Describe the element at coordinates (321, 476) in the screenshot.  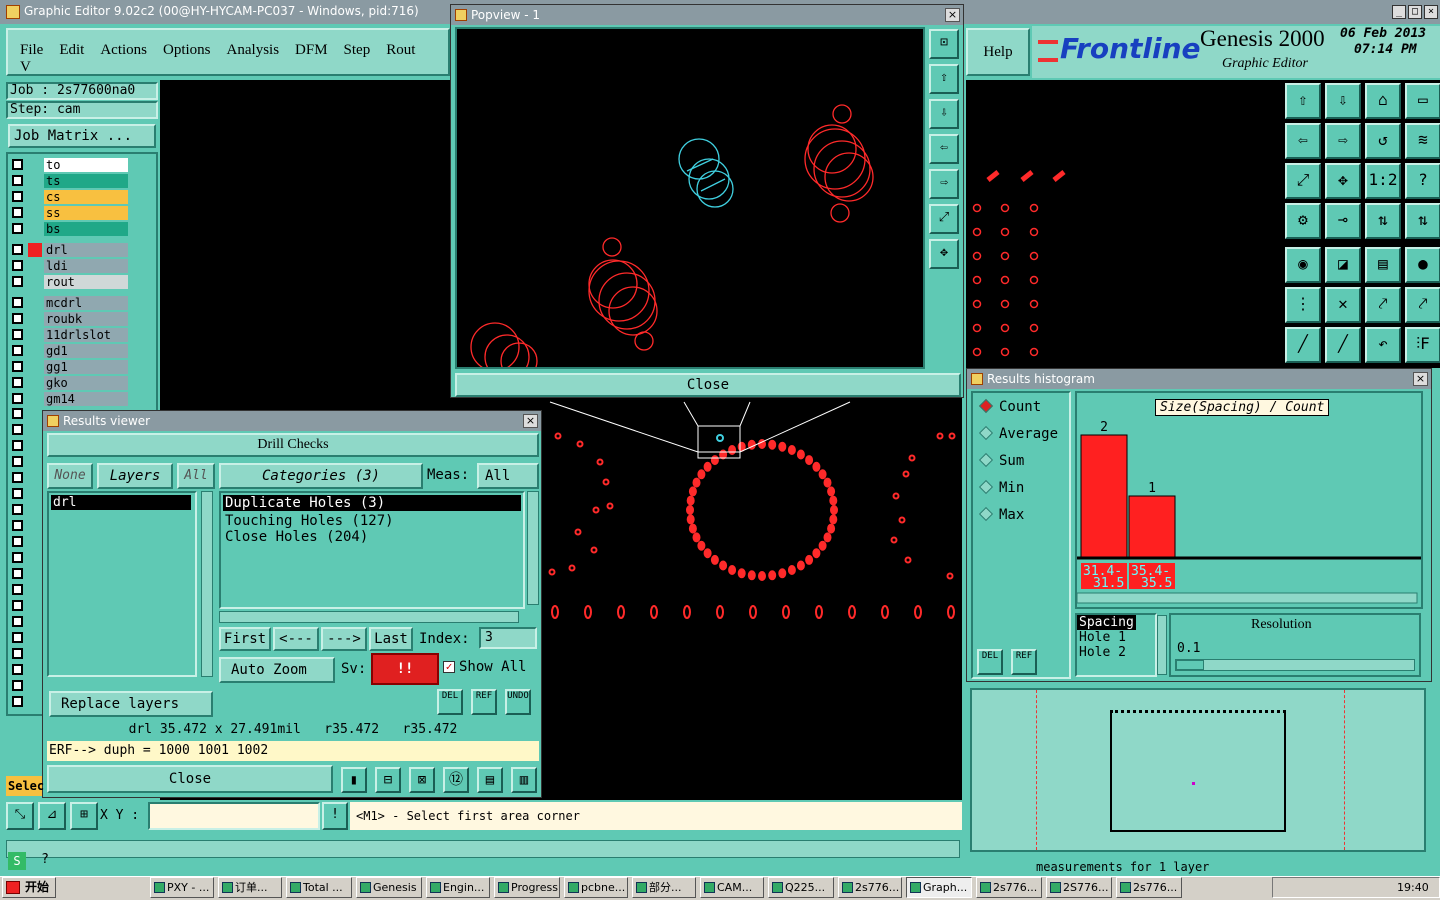
I see `categories-button: Categories (3)` at that location.